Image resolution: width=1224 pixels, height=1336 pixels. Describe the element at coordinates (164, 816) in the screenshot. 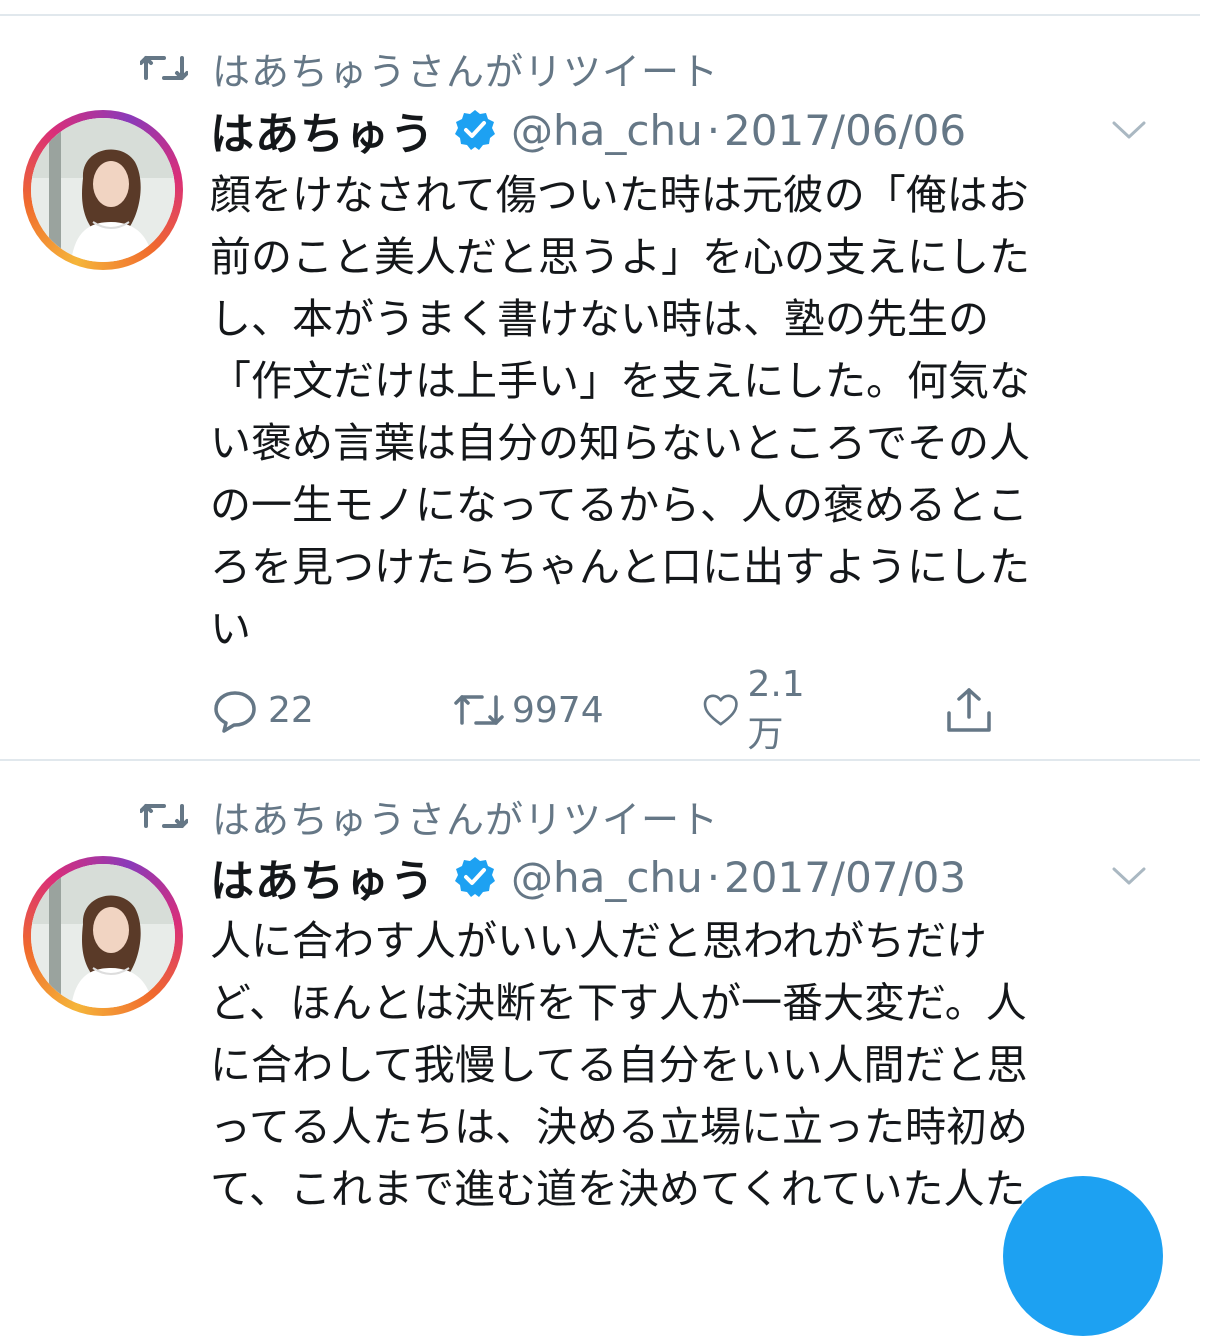

I see `retweet-icon` at that location.